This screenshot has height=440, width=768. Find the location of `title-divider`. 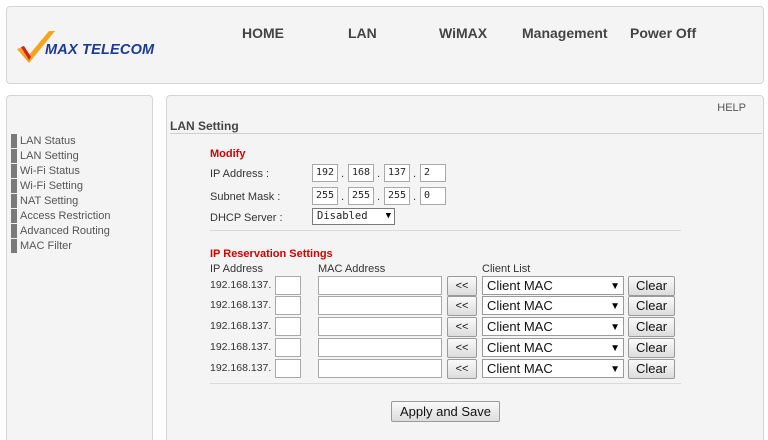

title-divider is located at coordinates (466, 133).